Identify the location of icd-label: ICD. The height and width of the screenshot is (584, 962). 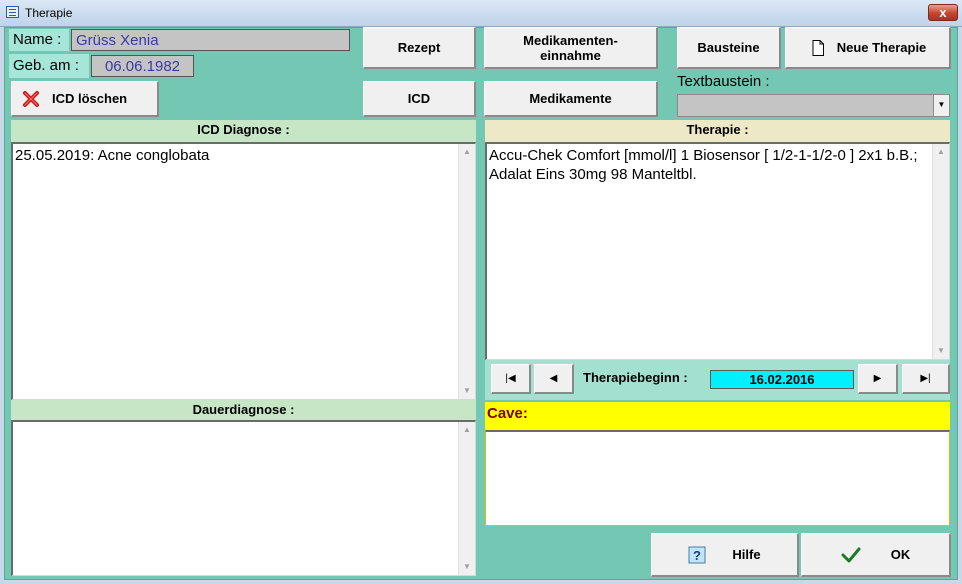
(419, 98).